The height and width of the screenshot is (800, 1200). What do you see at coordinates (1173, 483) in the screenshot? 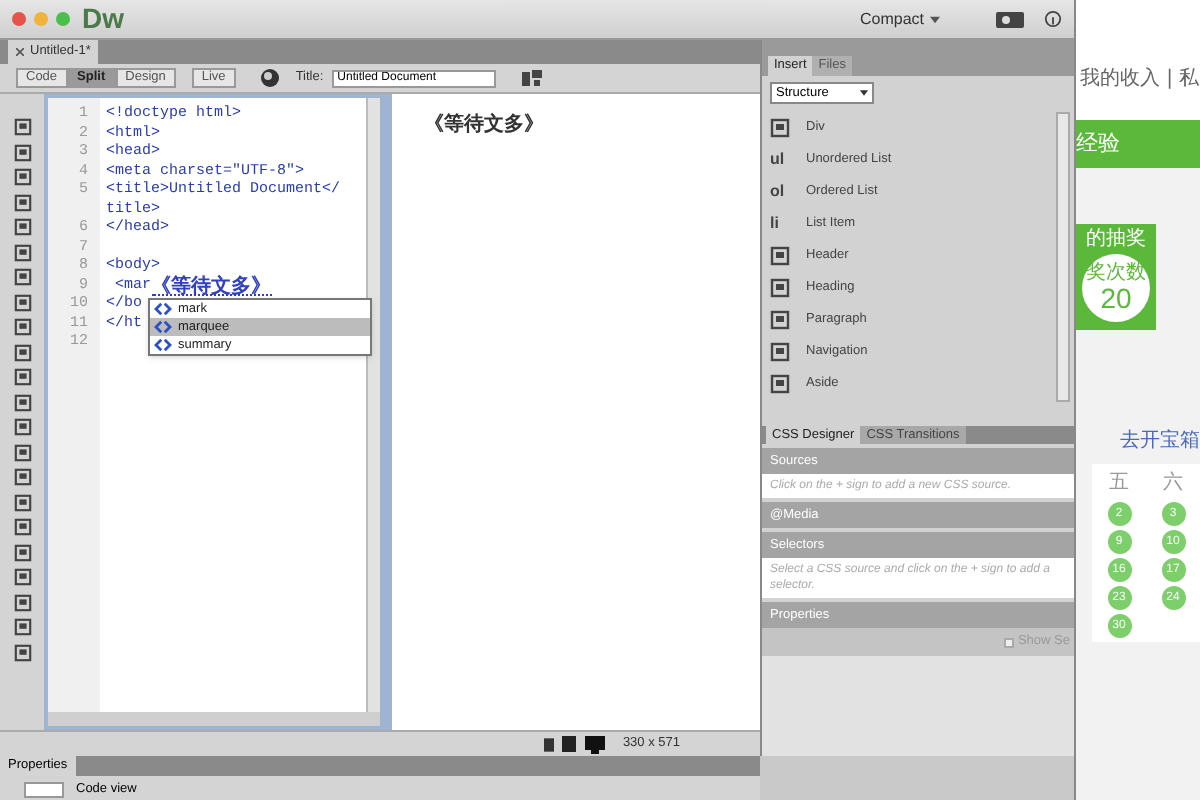
I see `weekday-label: 六` at bounding box center [1173, 483].